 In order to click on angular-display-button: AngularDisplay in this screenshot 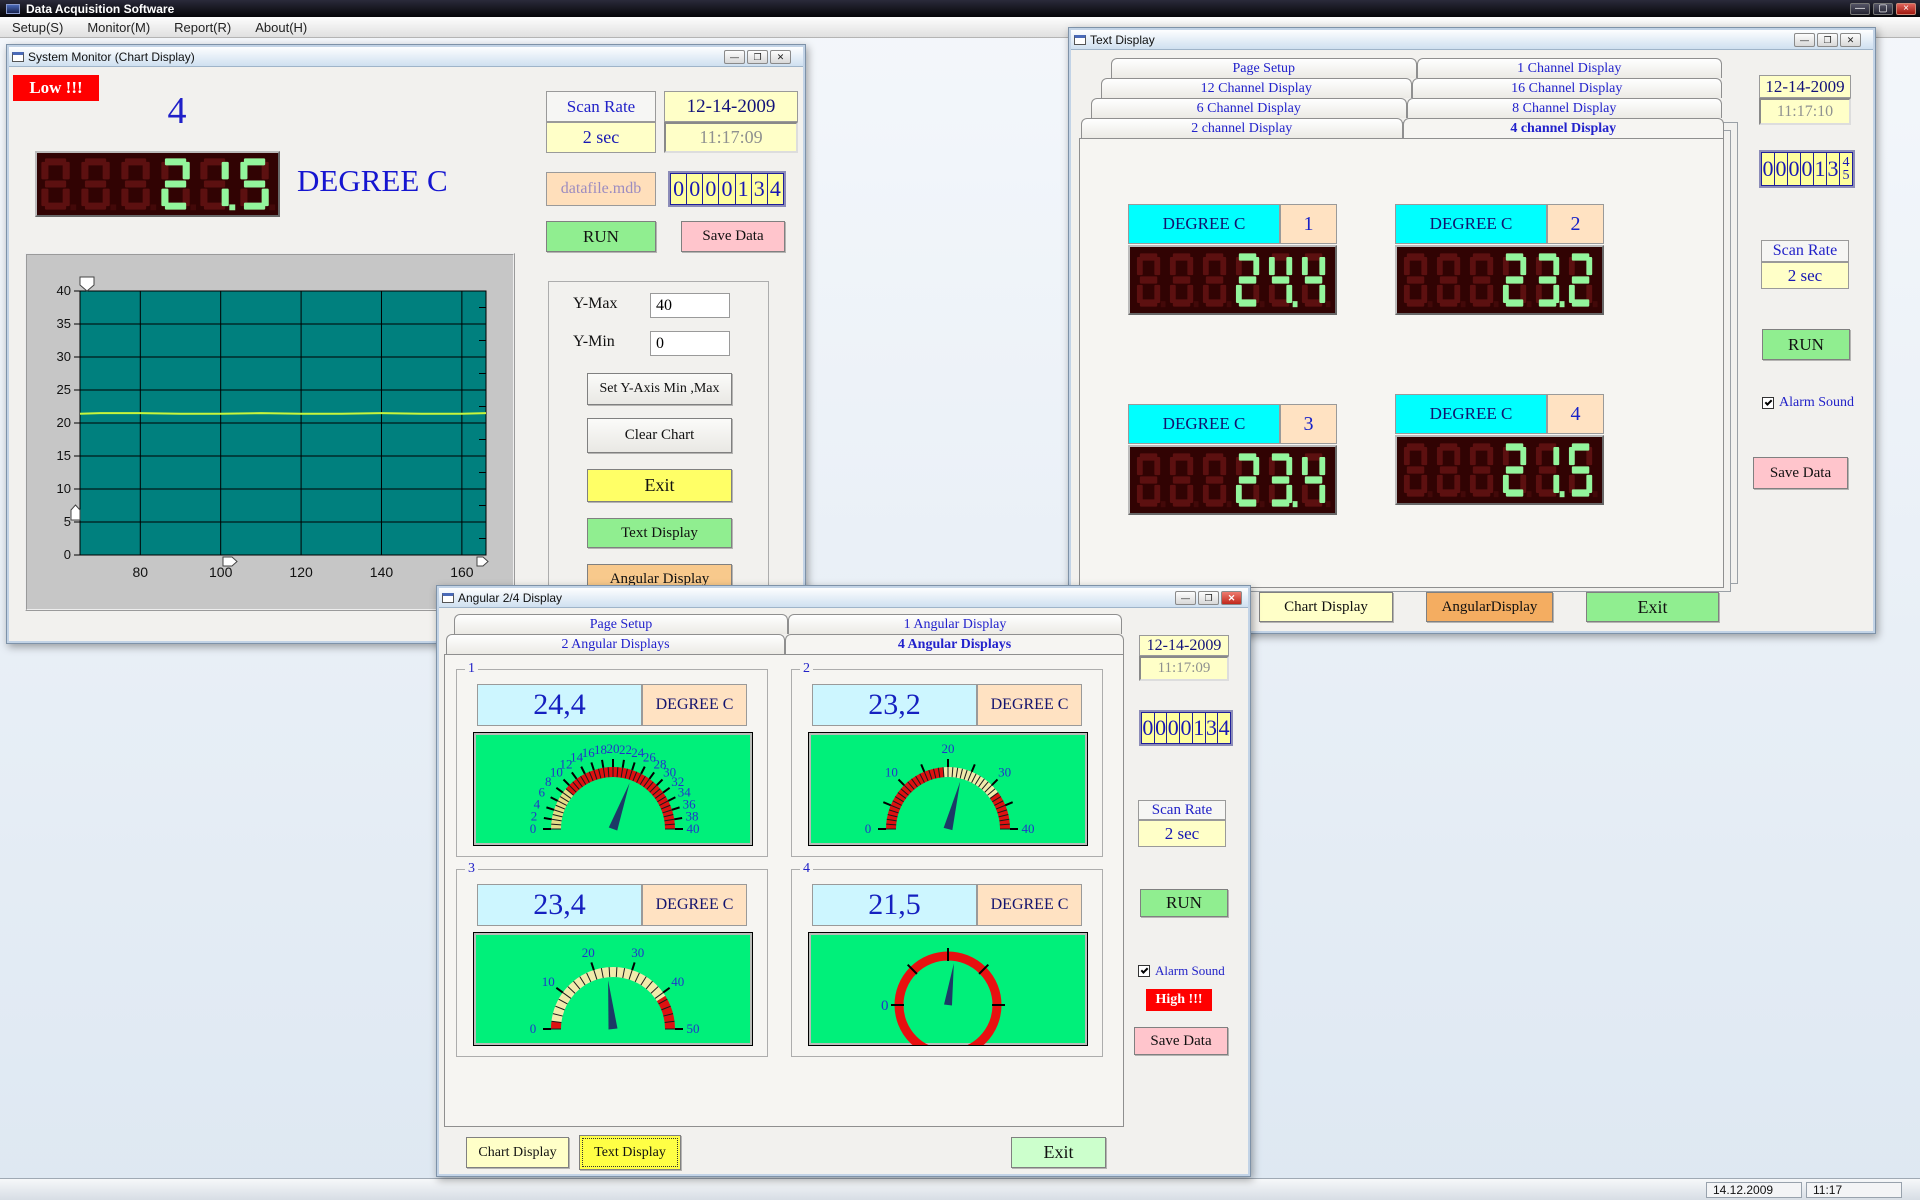, I will do `click(1489, 607)`.